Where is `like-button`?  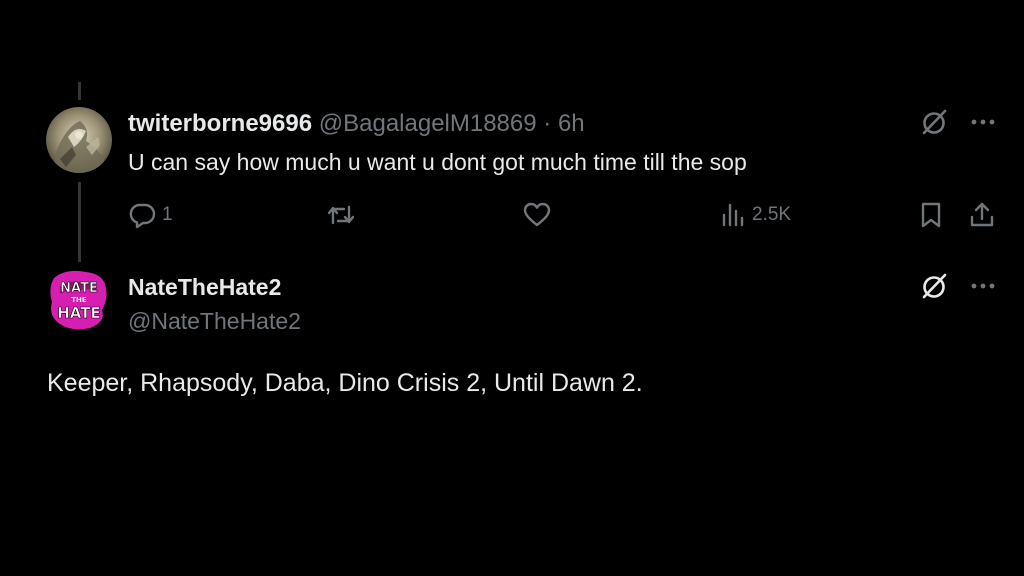
like-button is located at coordinates (537, 215).